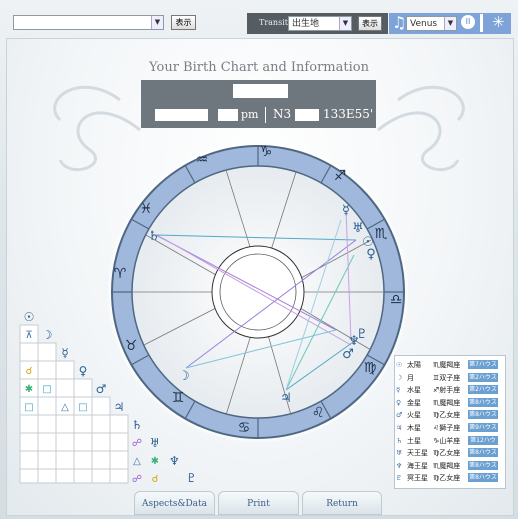 The image size is (518, 519). What do you see at coordinates (286, 398) in the screenshot?
I see `jupiter-icon: ♃` at bounding box center [286, 398].